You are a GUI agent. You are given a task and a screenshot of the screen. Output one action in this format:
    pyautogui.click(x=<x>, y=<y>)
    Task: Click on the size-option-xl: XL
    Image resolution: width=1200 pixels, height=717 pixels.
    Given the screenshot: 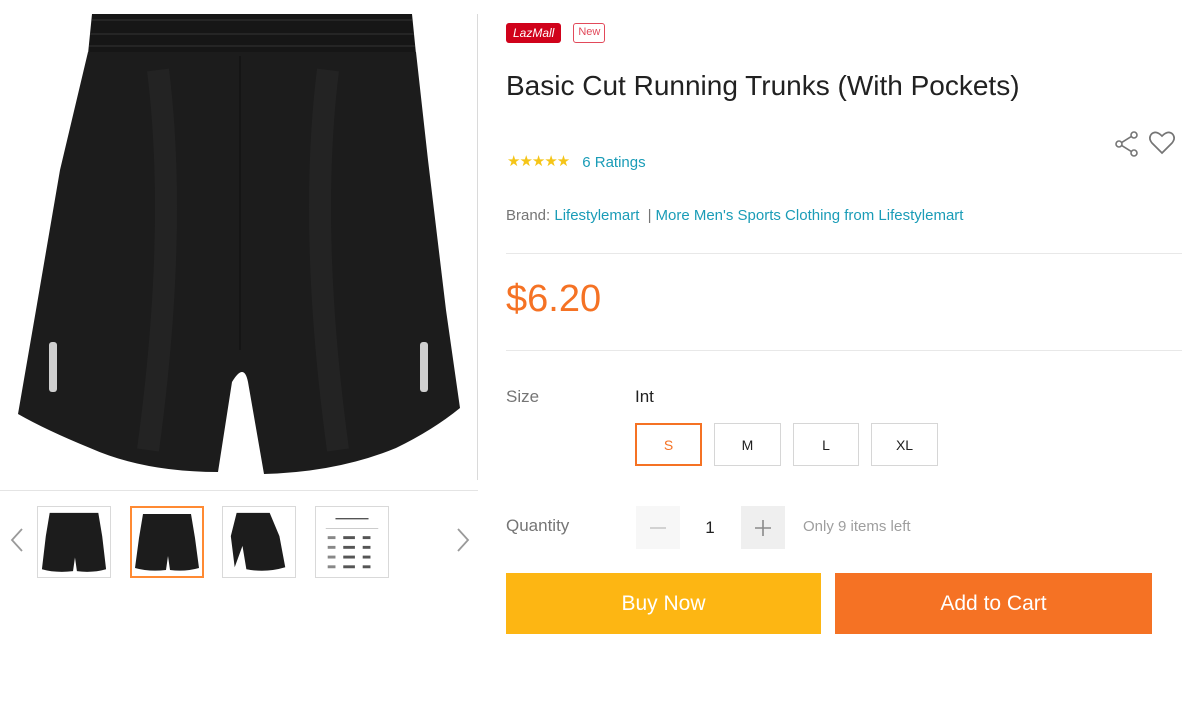 What is the action you would take?
    pyautogui.click(x=904, y=444)
    